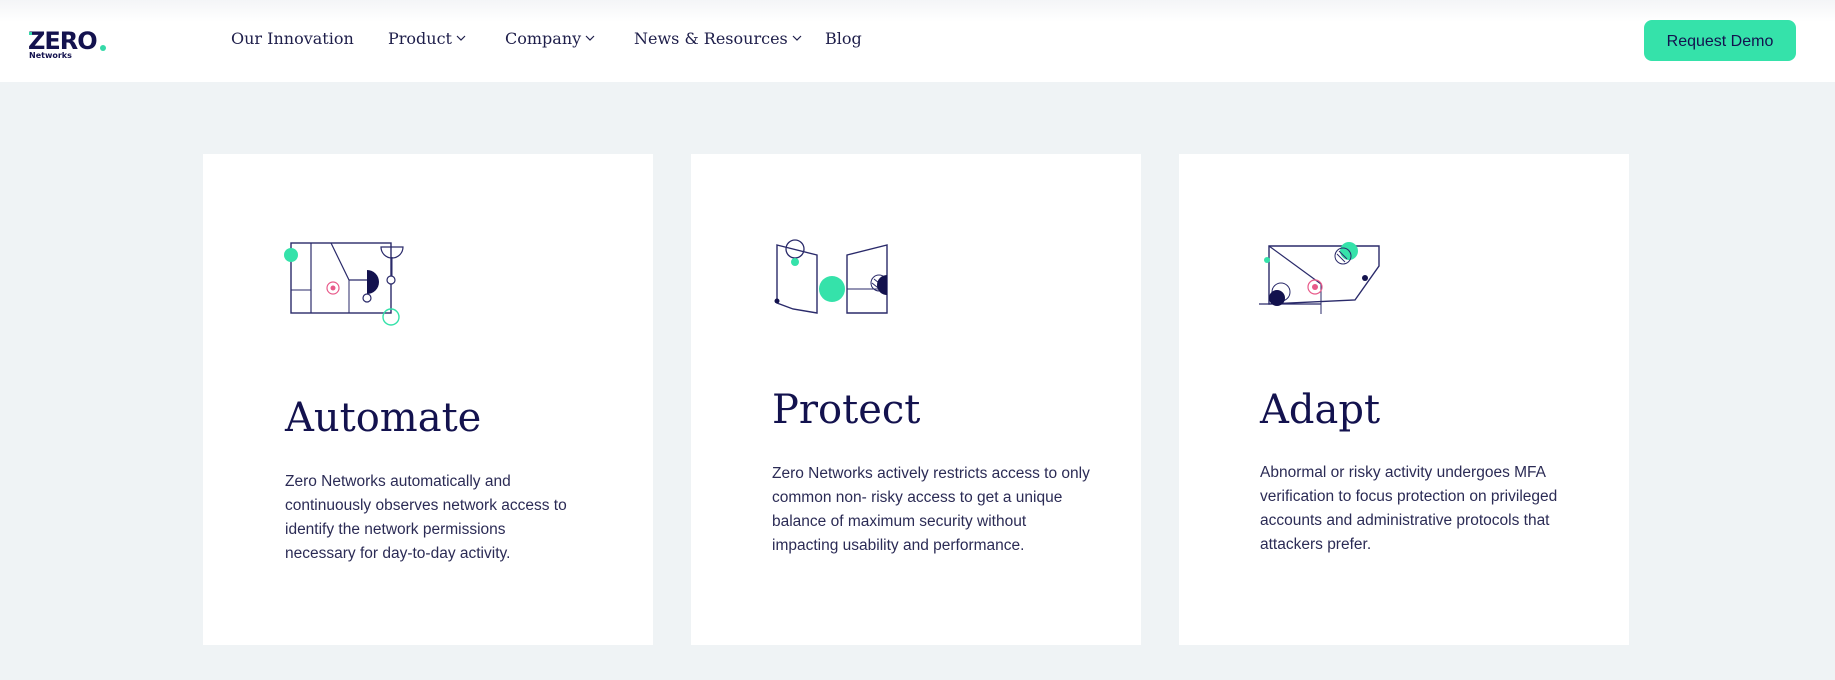 This screenshot has height=680, width=1835. I want to click on nav-product-label: Product, so click(420, 38).